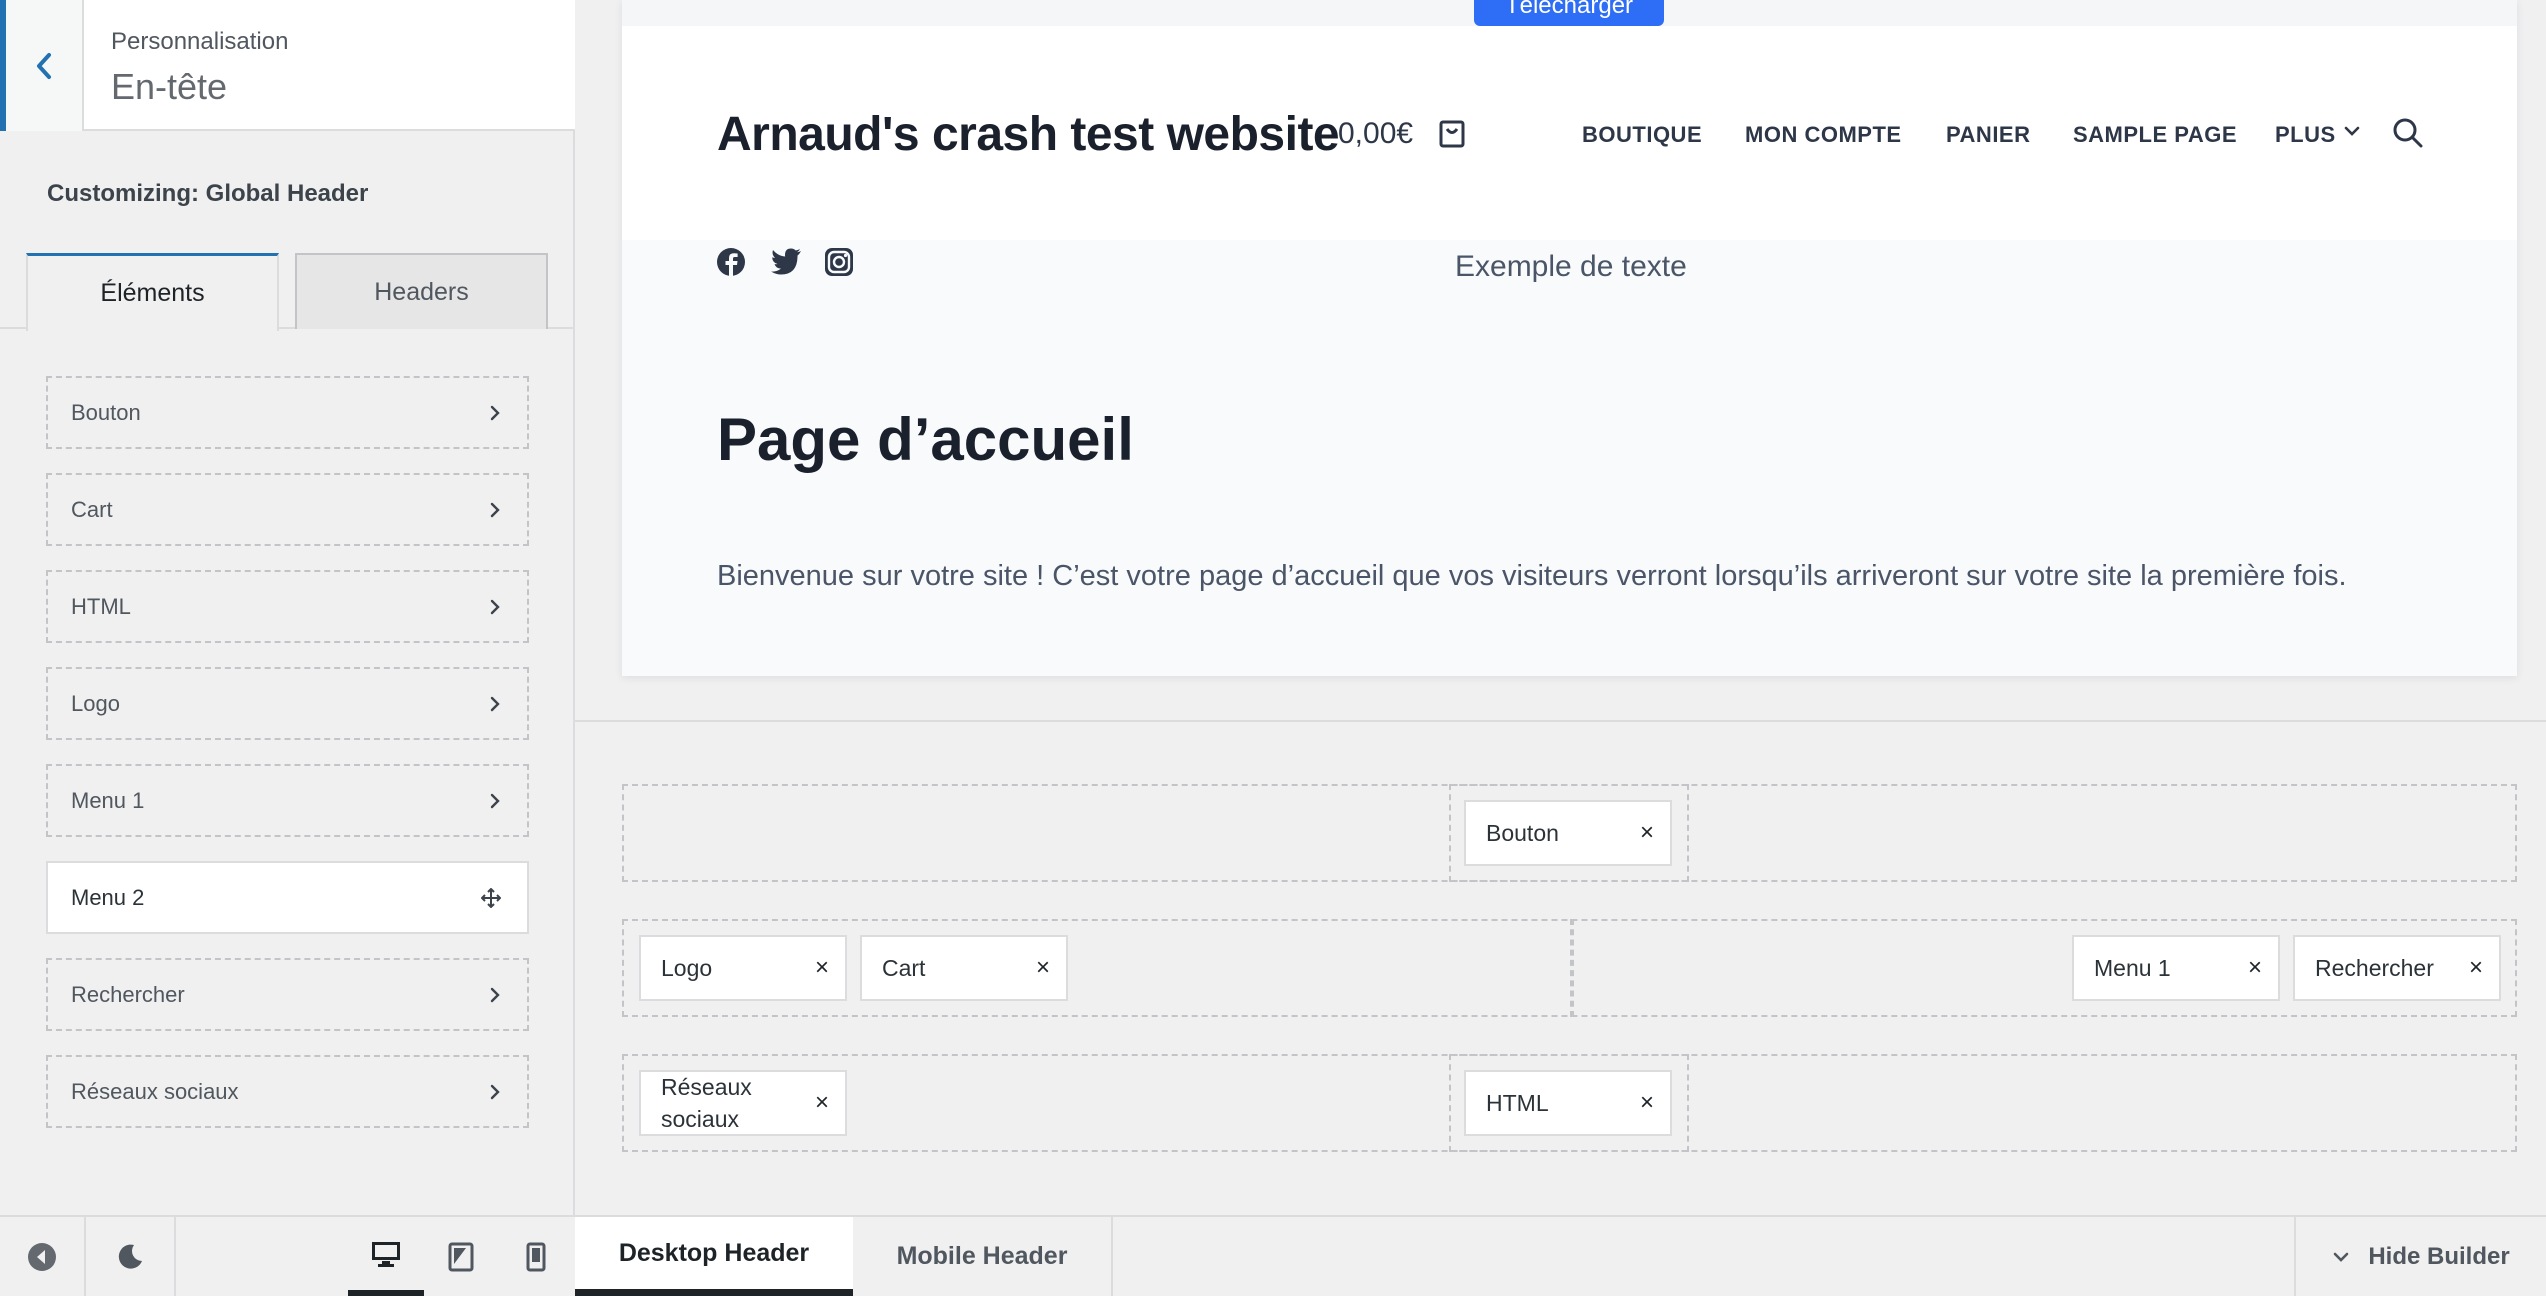 This screenshot has width=2546, height=1296. I want to click on element-label: Menu 2, so click(108, 897).